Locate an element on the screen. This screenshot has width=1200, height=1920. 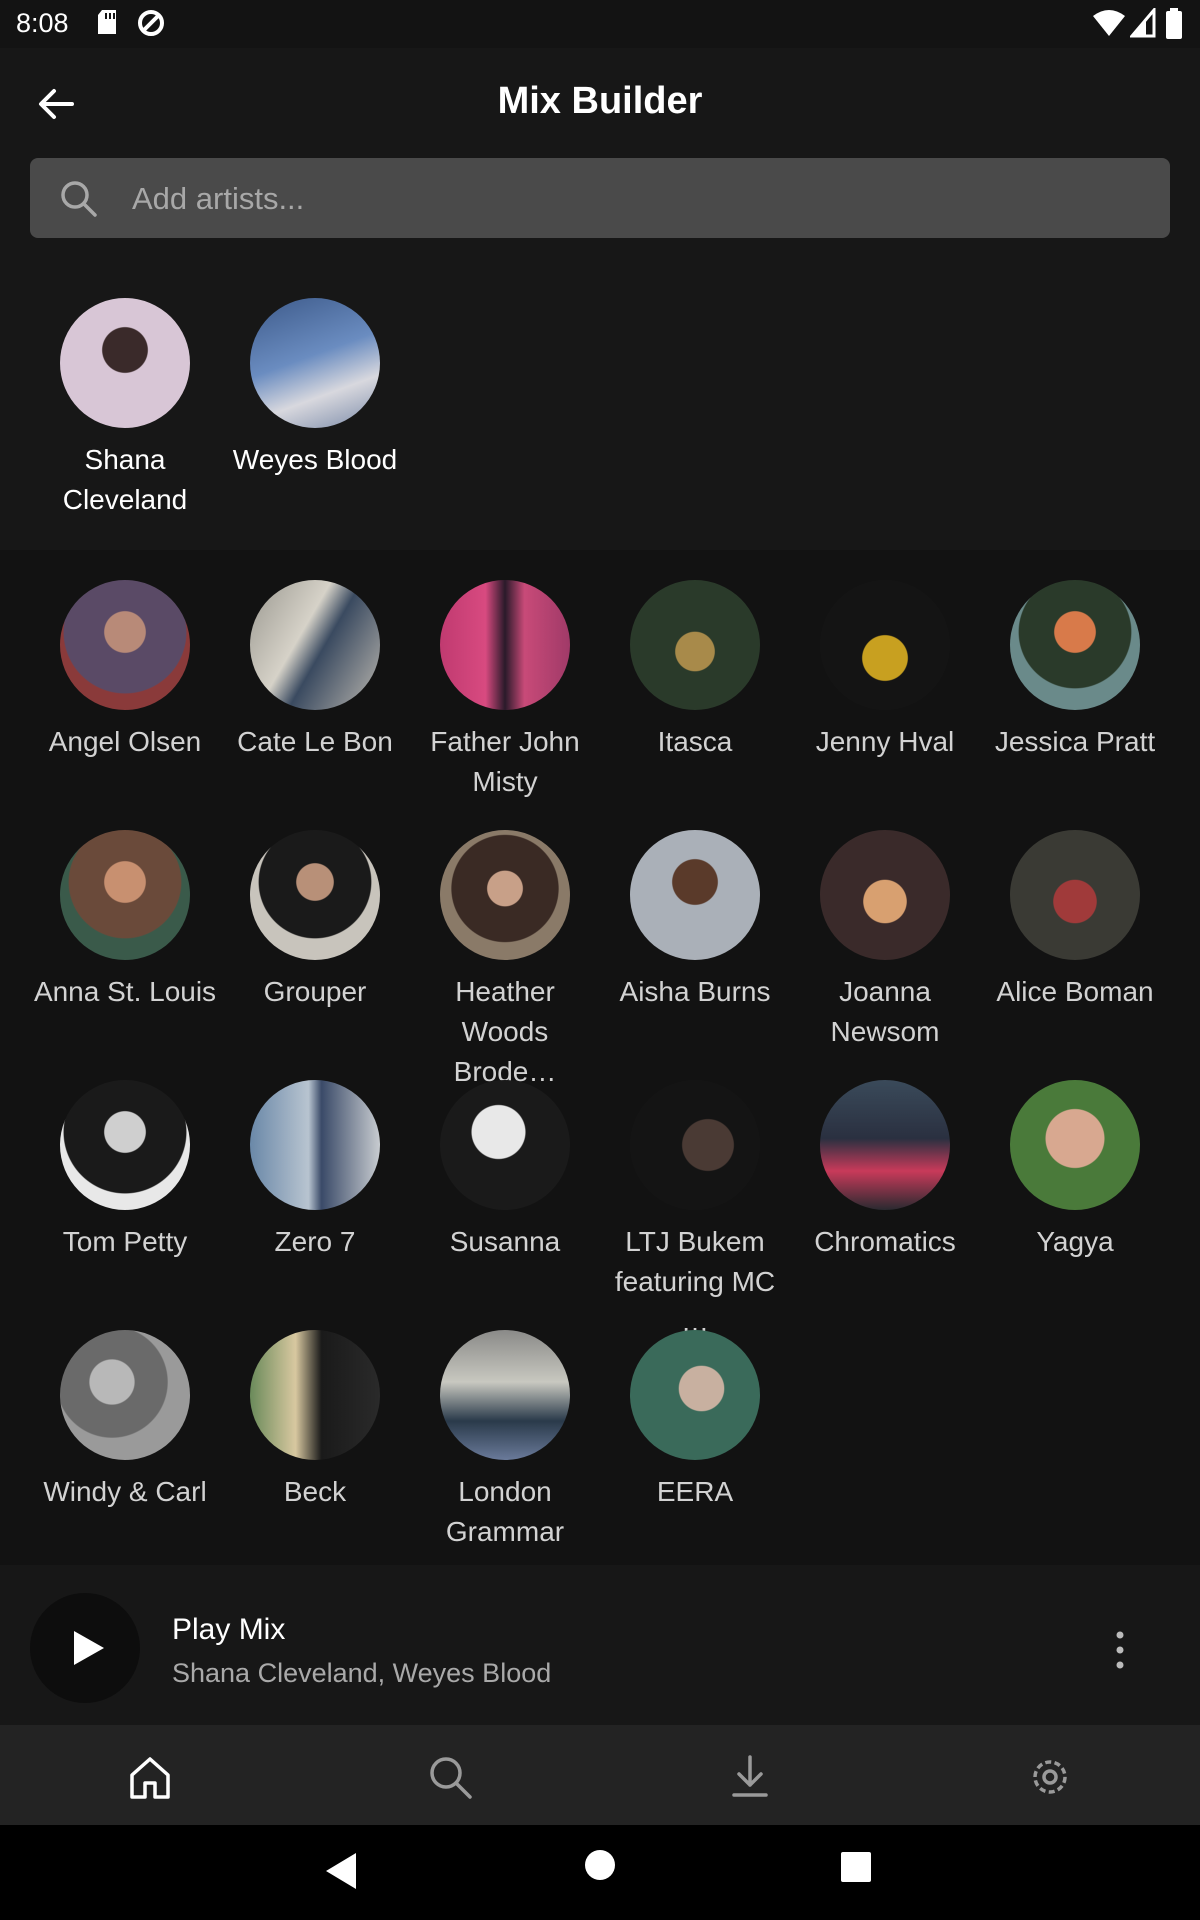
suggested-artist: Jessica Pratt is located at coordinates (1075, 671).